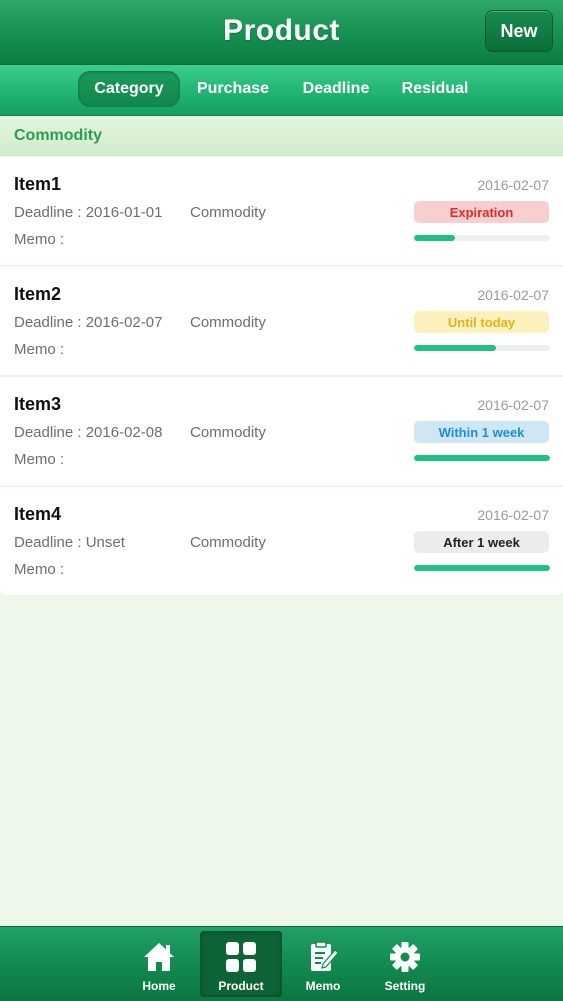 The image size is (563, 1001). Describe the element at coordinates (38, 514) in the screenshot. I see `item-name: Item4` at that location.